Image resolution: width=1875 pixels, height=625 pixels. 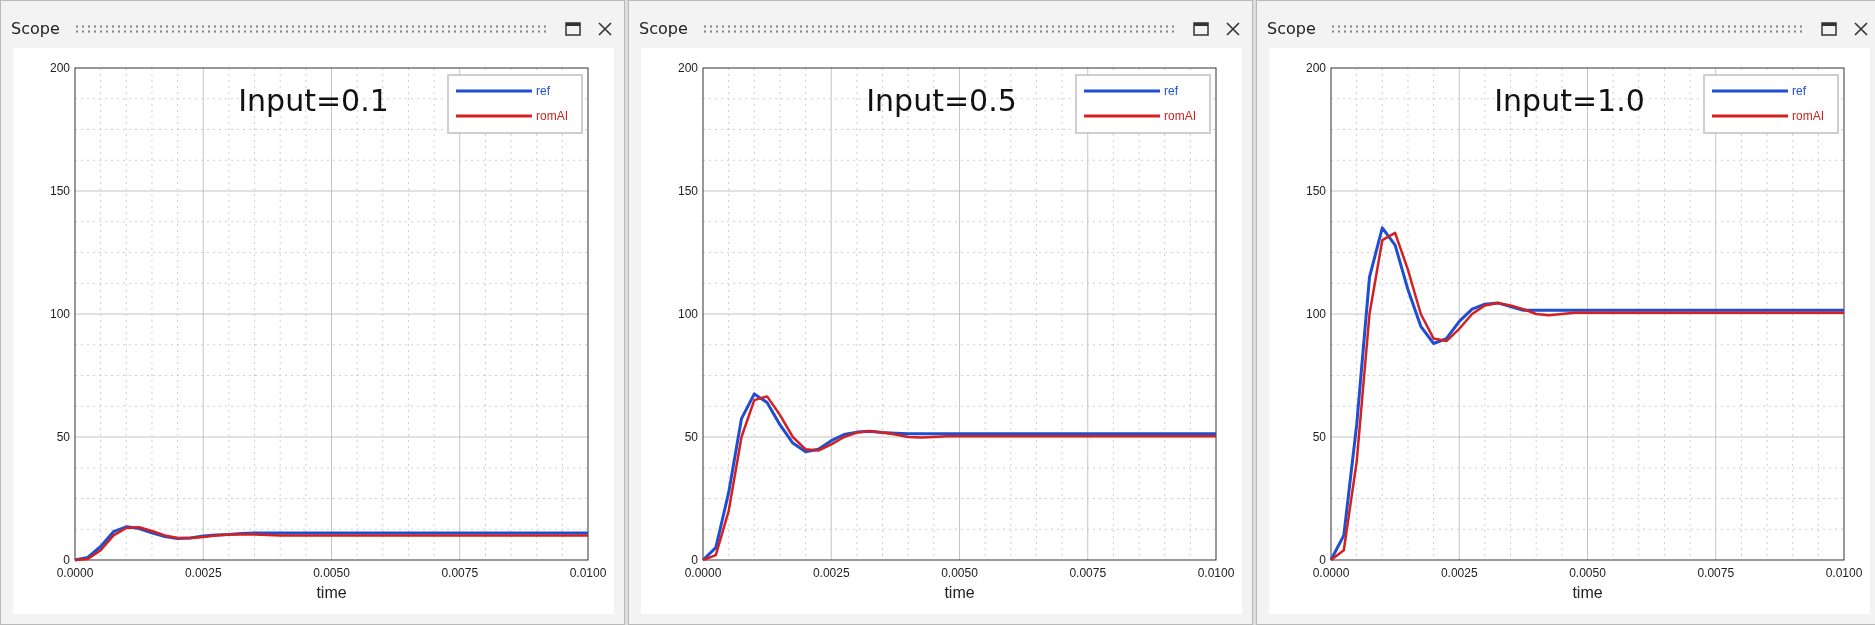 What do you see at coordinates (1569, 100) in the screenshot?
I see `chart-title: Input=1.0` at bounding box center [1569, 100].